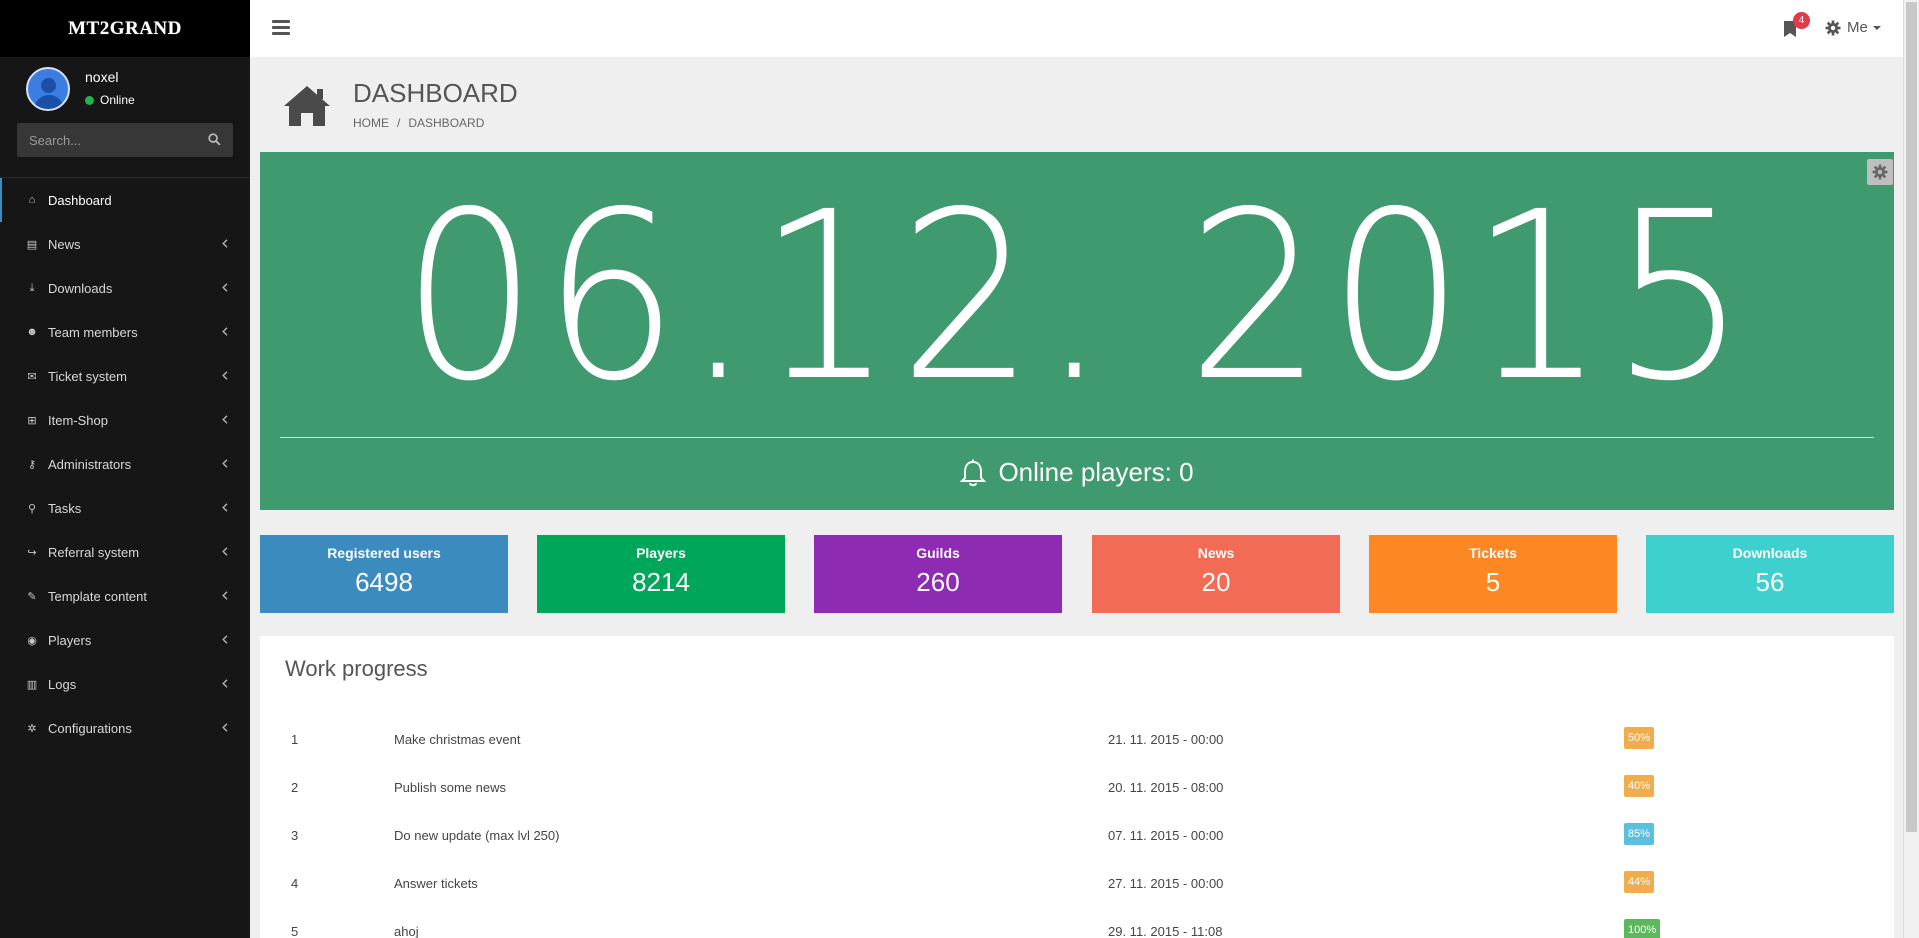 The image size is (1919, 938). Describe the element at coordinates (62, 684) in the screenshot. I see `sidebar-item-label: Logs` at that location.